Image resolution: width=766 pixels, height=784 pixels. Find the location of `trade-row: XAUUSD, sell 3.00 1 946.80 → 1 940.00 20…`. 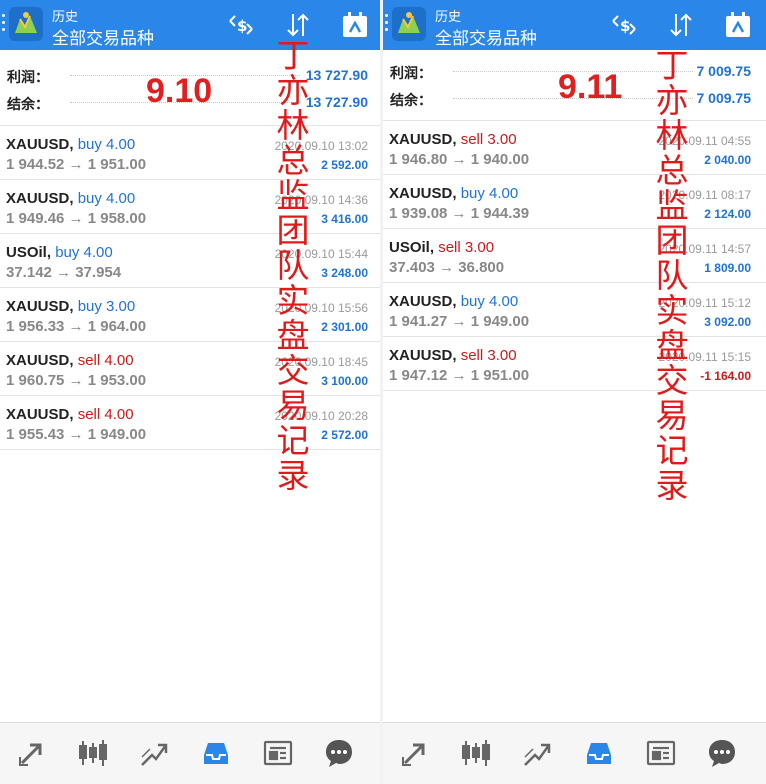

trade-row: XAUUSD, sell 3.00 1 946.80 → 1 940.00 20… is located at coordinates (574, 148).